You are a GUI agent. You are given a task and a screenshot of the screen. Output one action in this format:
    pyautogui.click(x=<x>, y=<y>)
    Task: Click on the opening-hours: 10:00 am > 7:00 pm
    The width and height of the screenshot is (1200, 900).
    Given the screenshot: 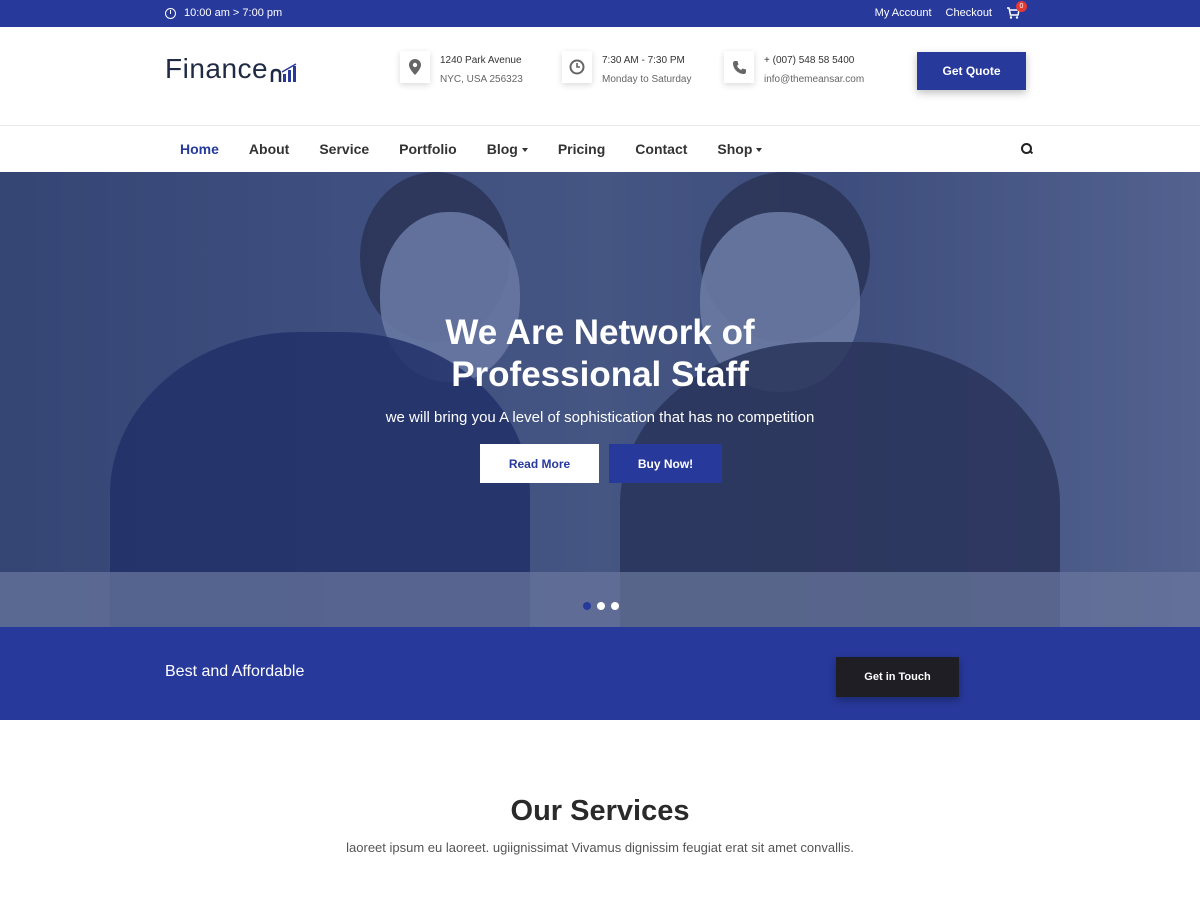 What is the action you would take?
    pyautogui.click(x=223, y=13)
    